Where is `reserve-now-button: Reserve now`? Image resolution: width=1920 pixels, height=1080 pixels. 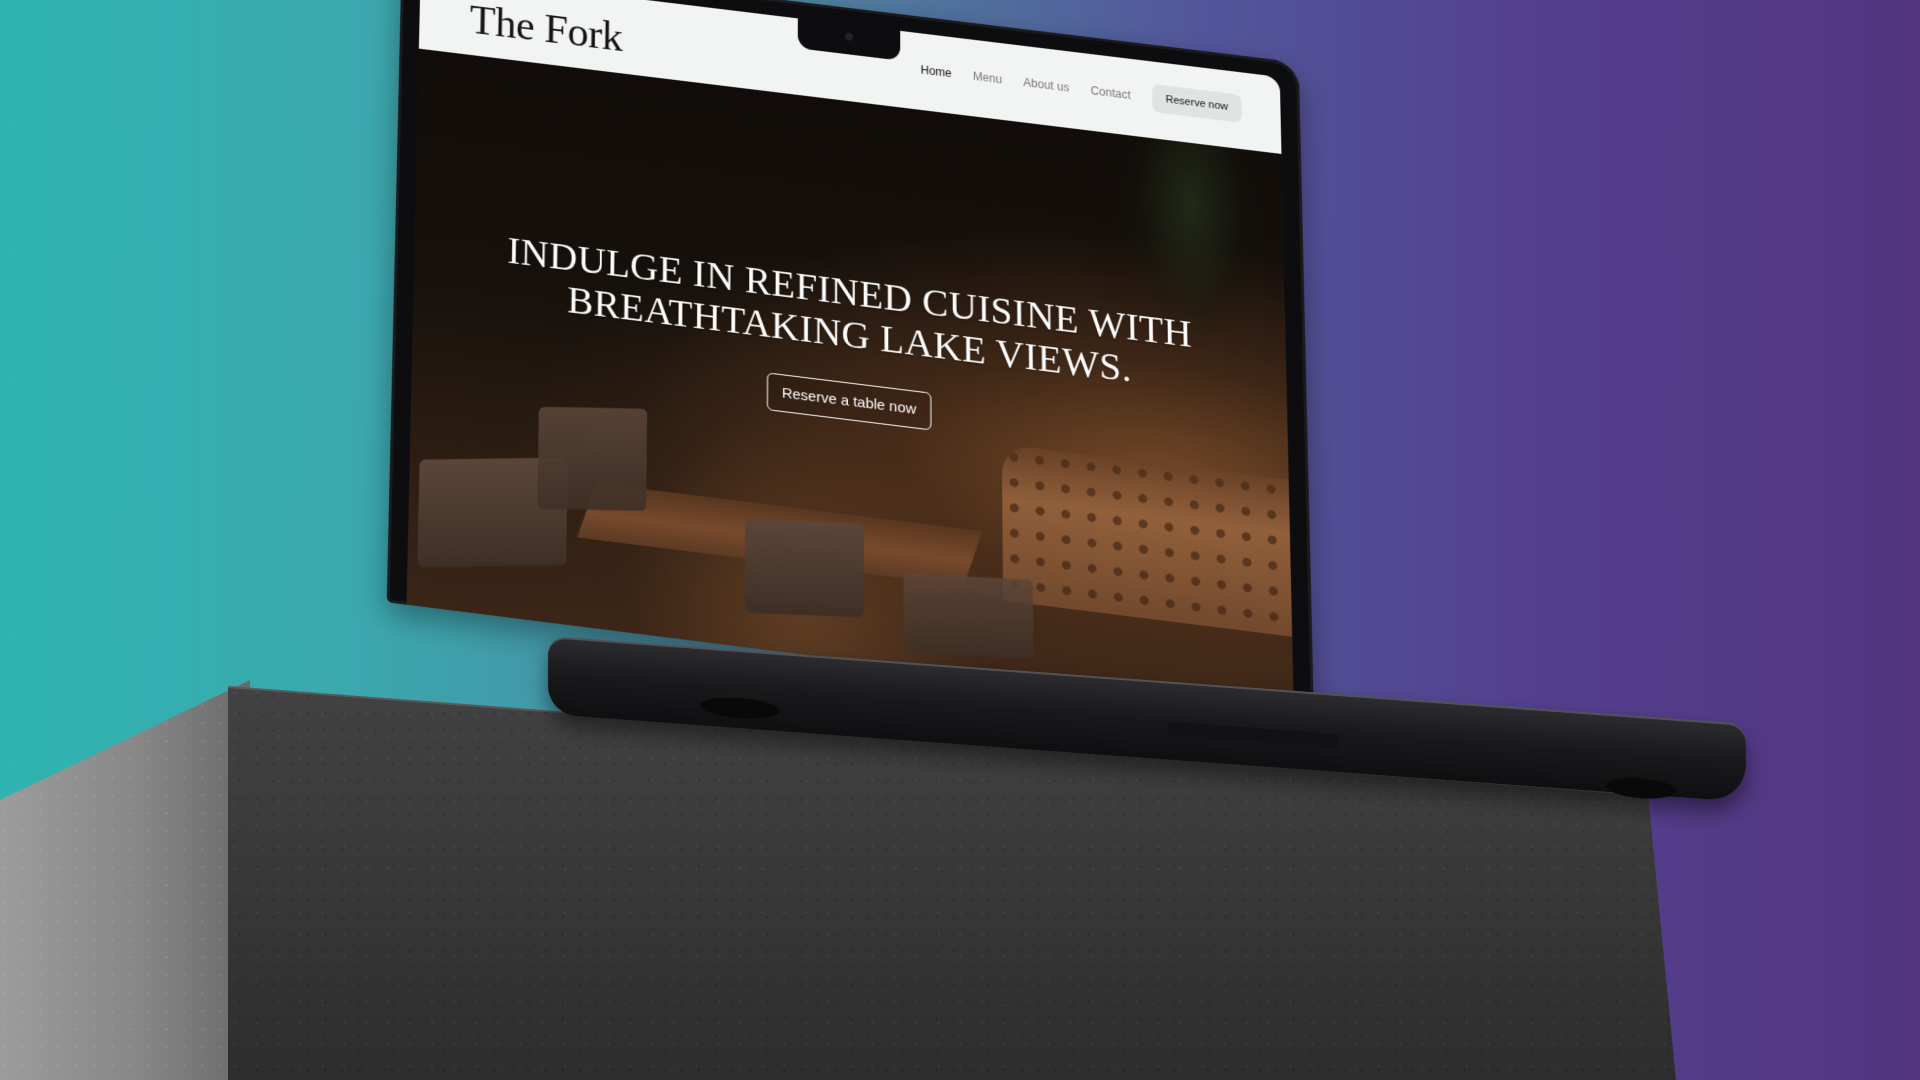
reserve-now-button: Reserve now is located at coordinates (1196, 103).